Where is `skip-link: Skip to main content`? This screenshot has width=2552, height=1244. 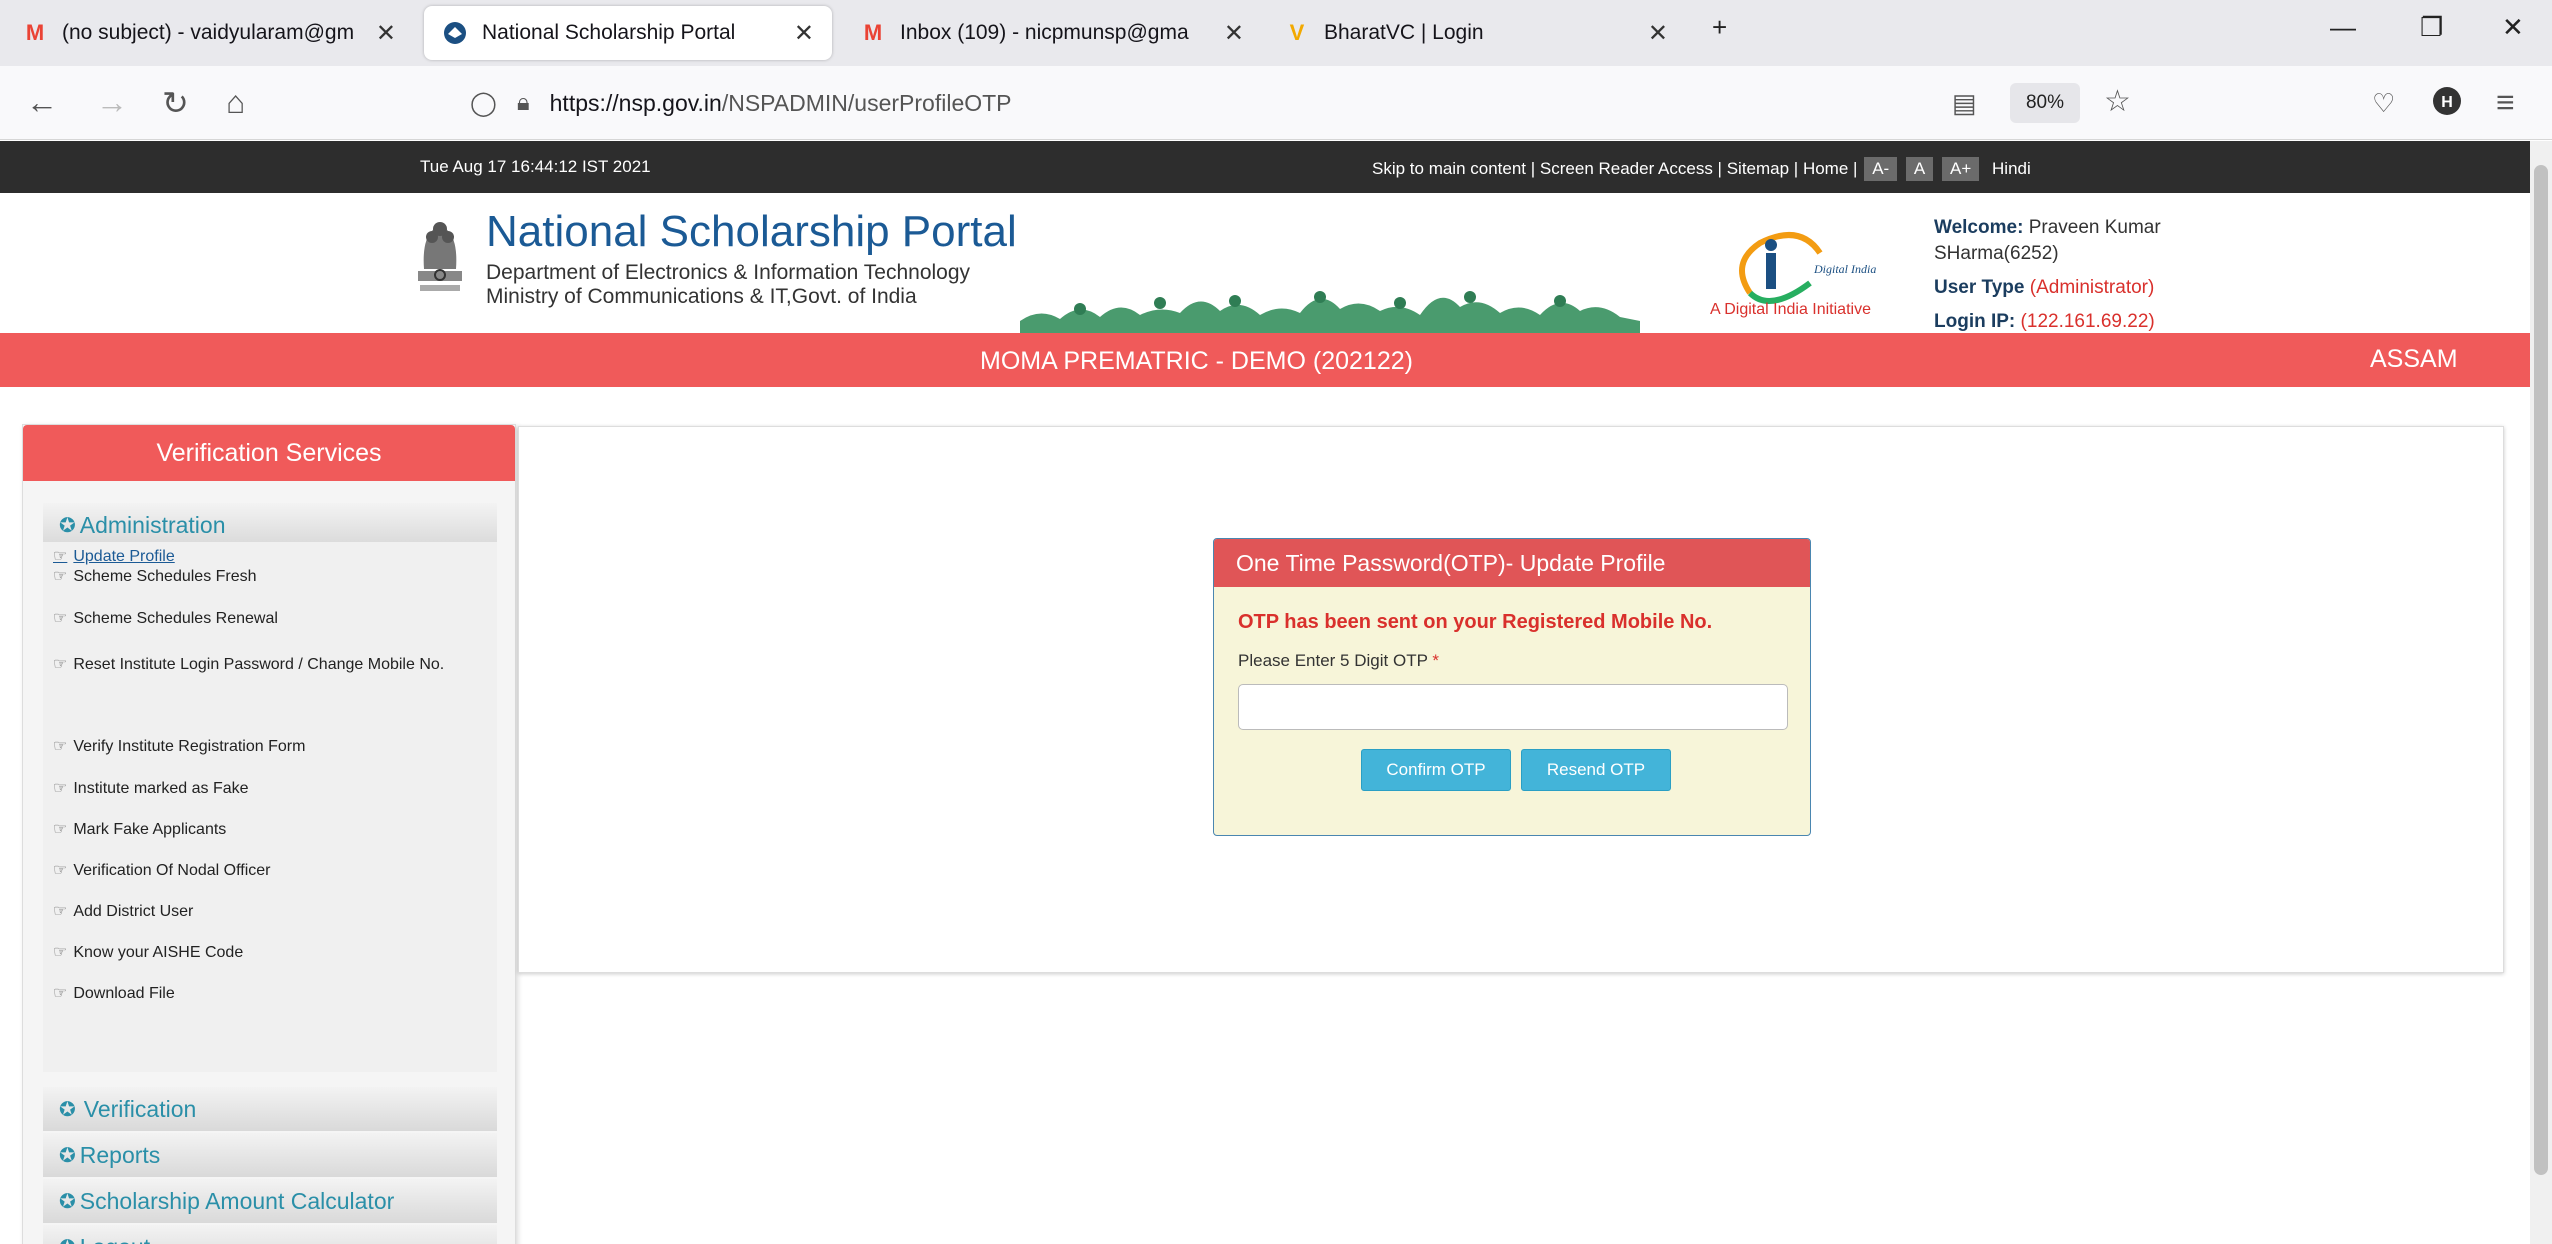 skip-link: Skip to main content is located at coordinates (1449, 168).